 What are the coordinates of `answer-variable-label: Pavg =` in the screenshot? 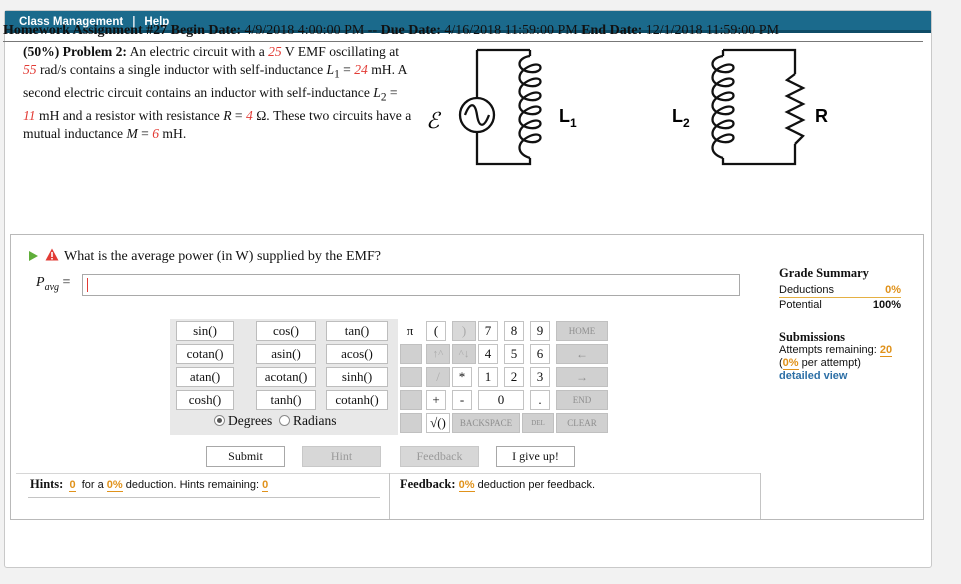 It's located at (53, 284).